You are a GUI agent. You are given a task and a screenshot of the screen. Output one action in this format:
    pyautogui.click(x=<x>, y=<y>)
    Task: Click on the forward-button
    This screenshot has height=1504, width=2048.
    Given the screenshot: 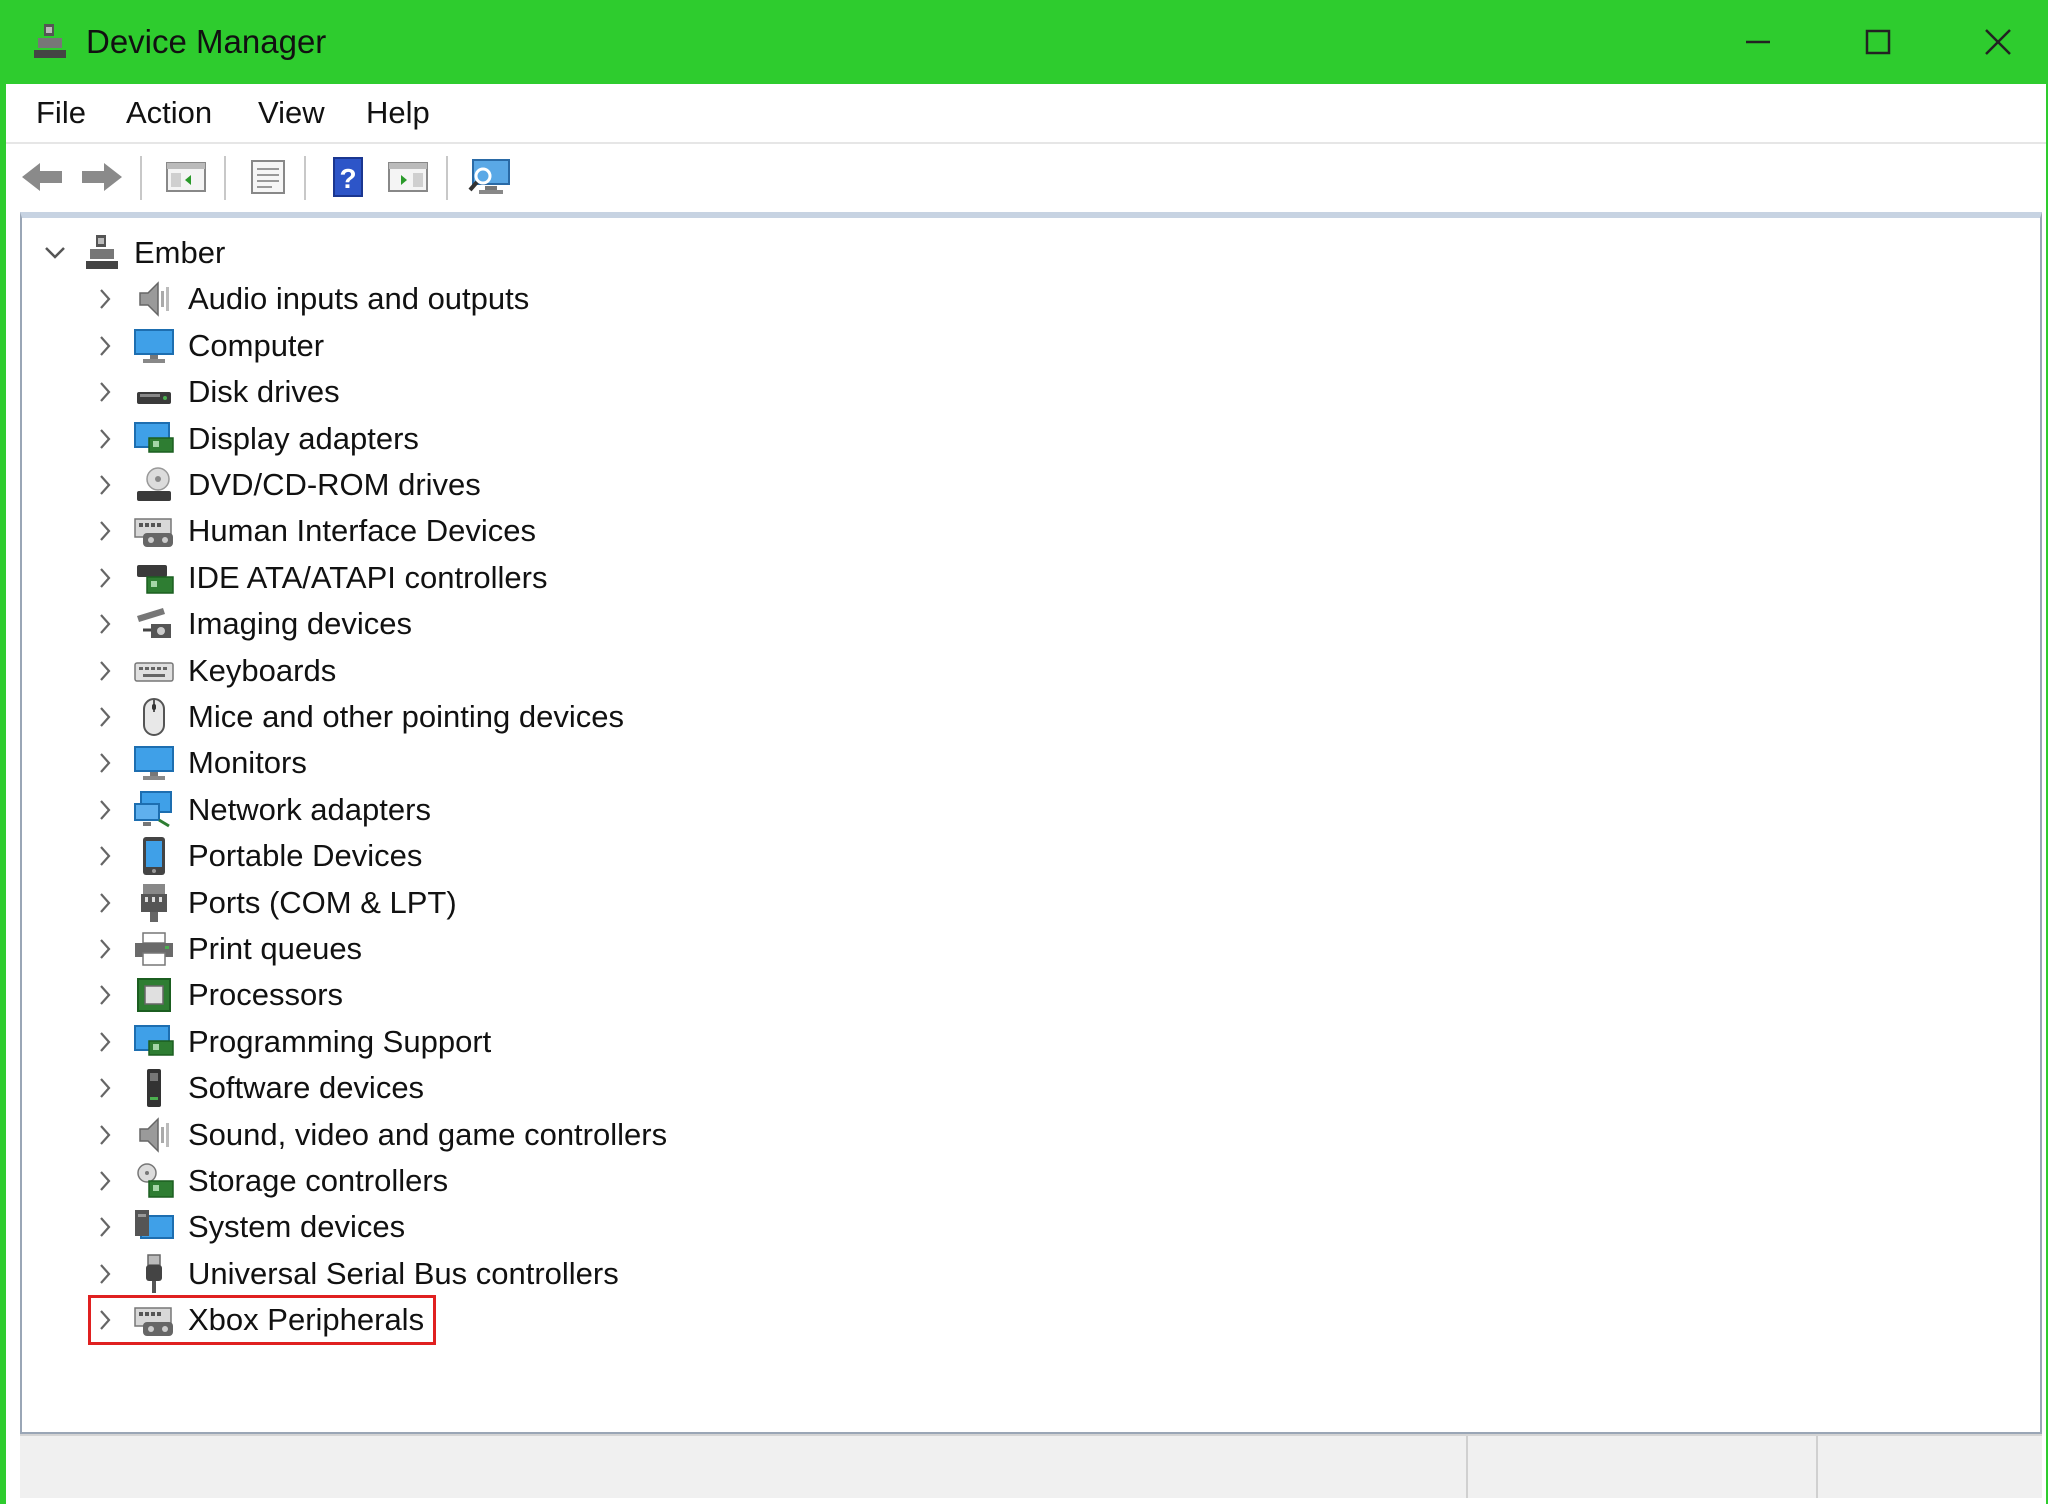 What is the action you would take?
    pyautogui.click(x=102, y=177)
    